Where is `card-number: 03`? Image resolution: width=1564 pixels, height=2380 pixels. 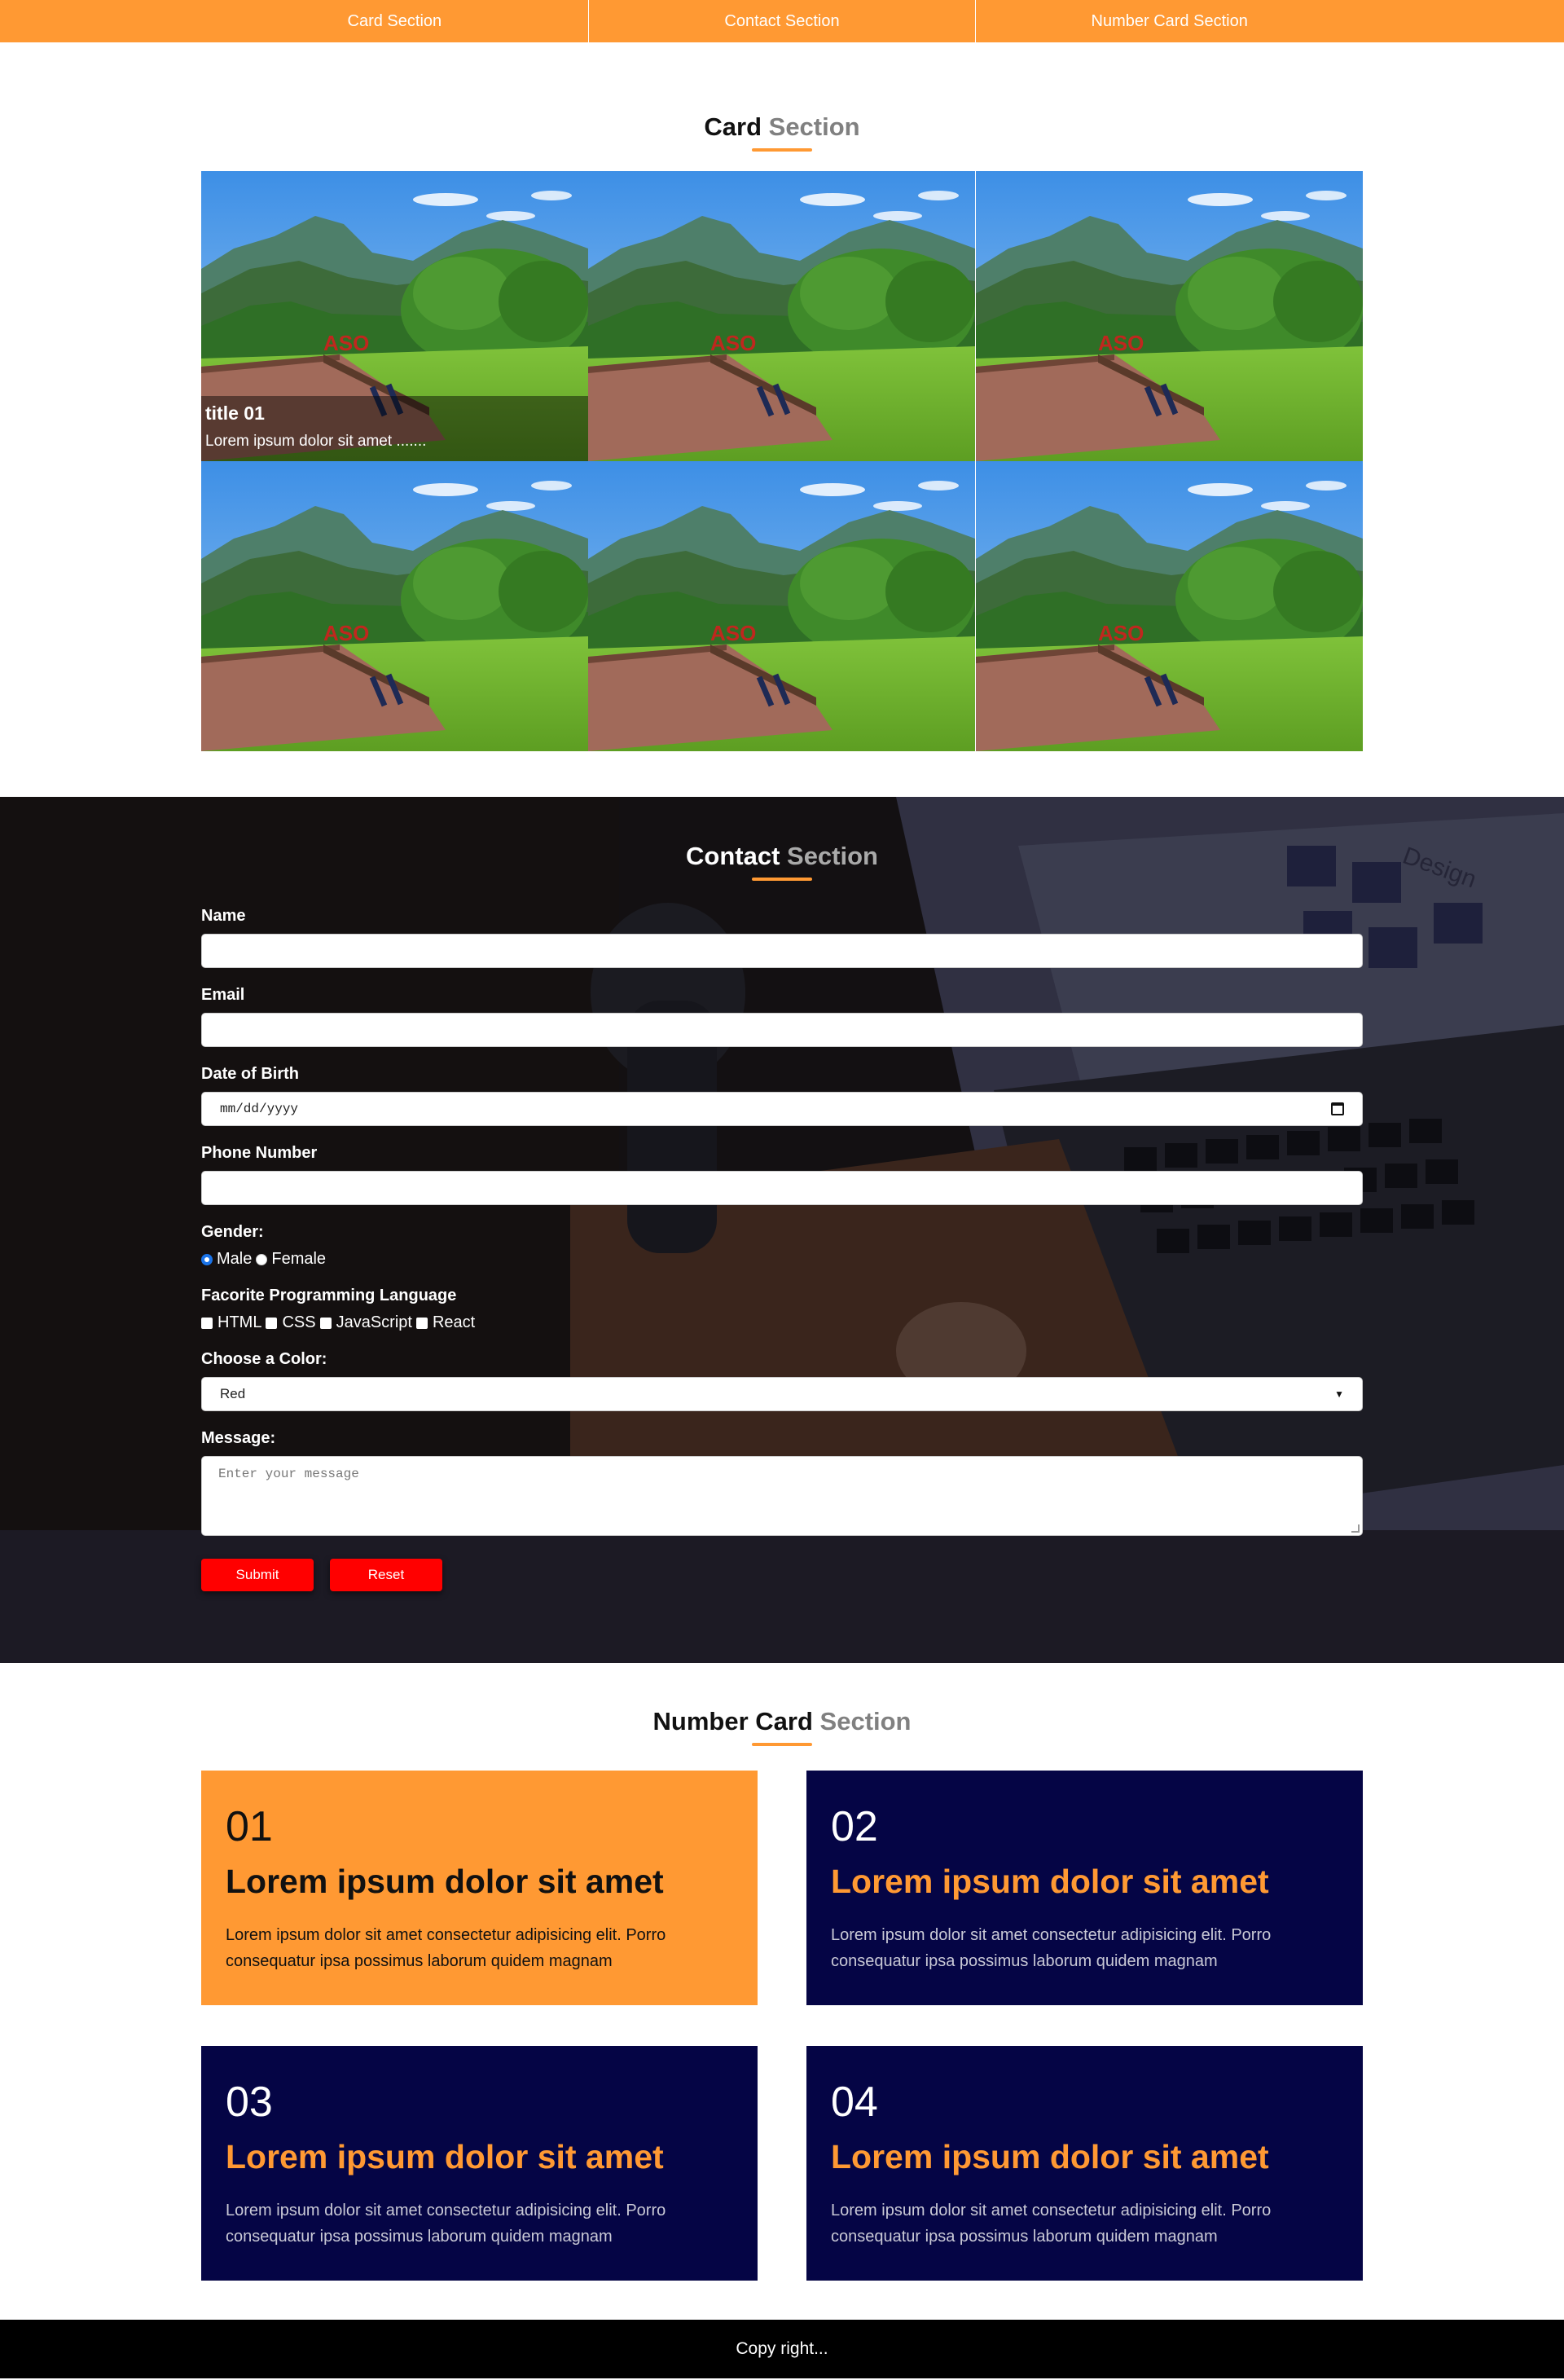 card-number: 03 is located at coordinates (249, 2102).